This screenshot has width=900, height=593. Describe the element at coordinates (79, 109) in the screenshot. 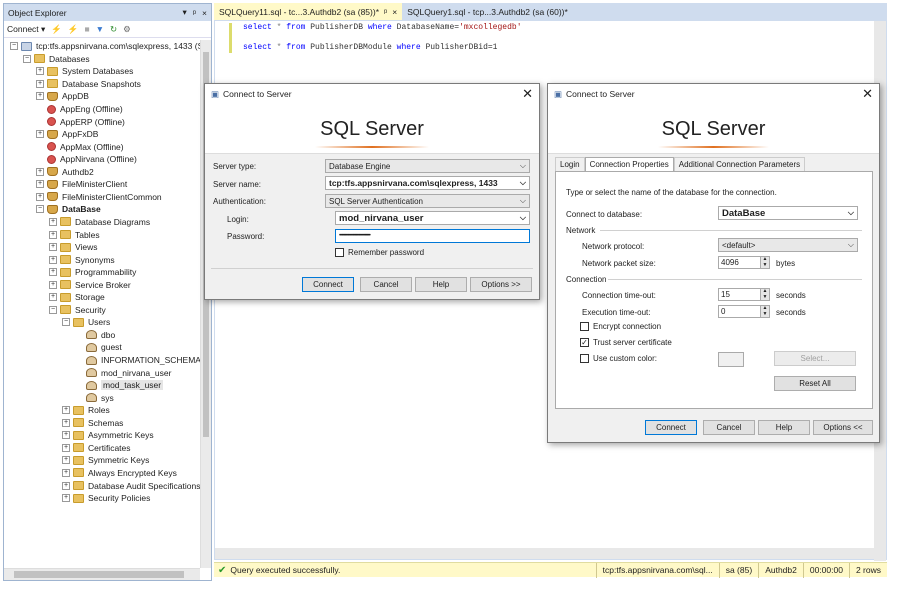

I see `tree-node: AppEng (Offline)` at that location.